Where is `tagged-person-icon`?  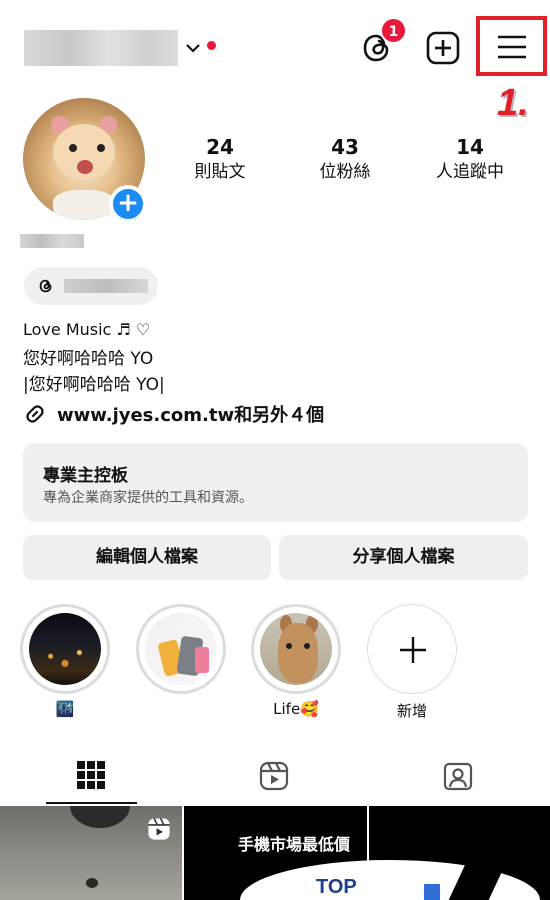 tagged-person-icon is located at coordinates (458, 776).